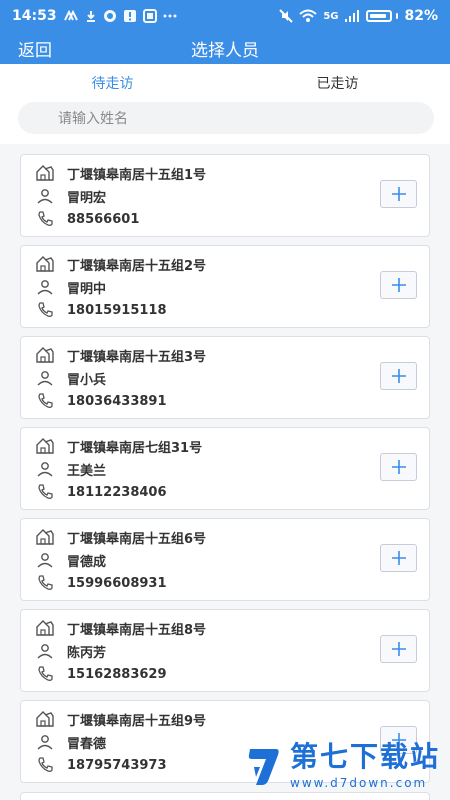 The height and width of the screenshot is (800, 450). I want to click on name-row: 冒明中, so click(70, 287).